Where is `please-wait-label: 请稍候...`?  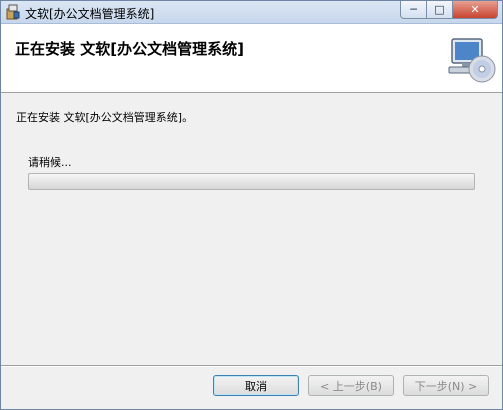 please-wait-label: 请稍候... is located at coordinates (50, 162).